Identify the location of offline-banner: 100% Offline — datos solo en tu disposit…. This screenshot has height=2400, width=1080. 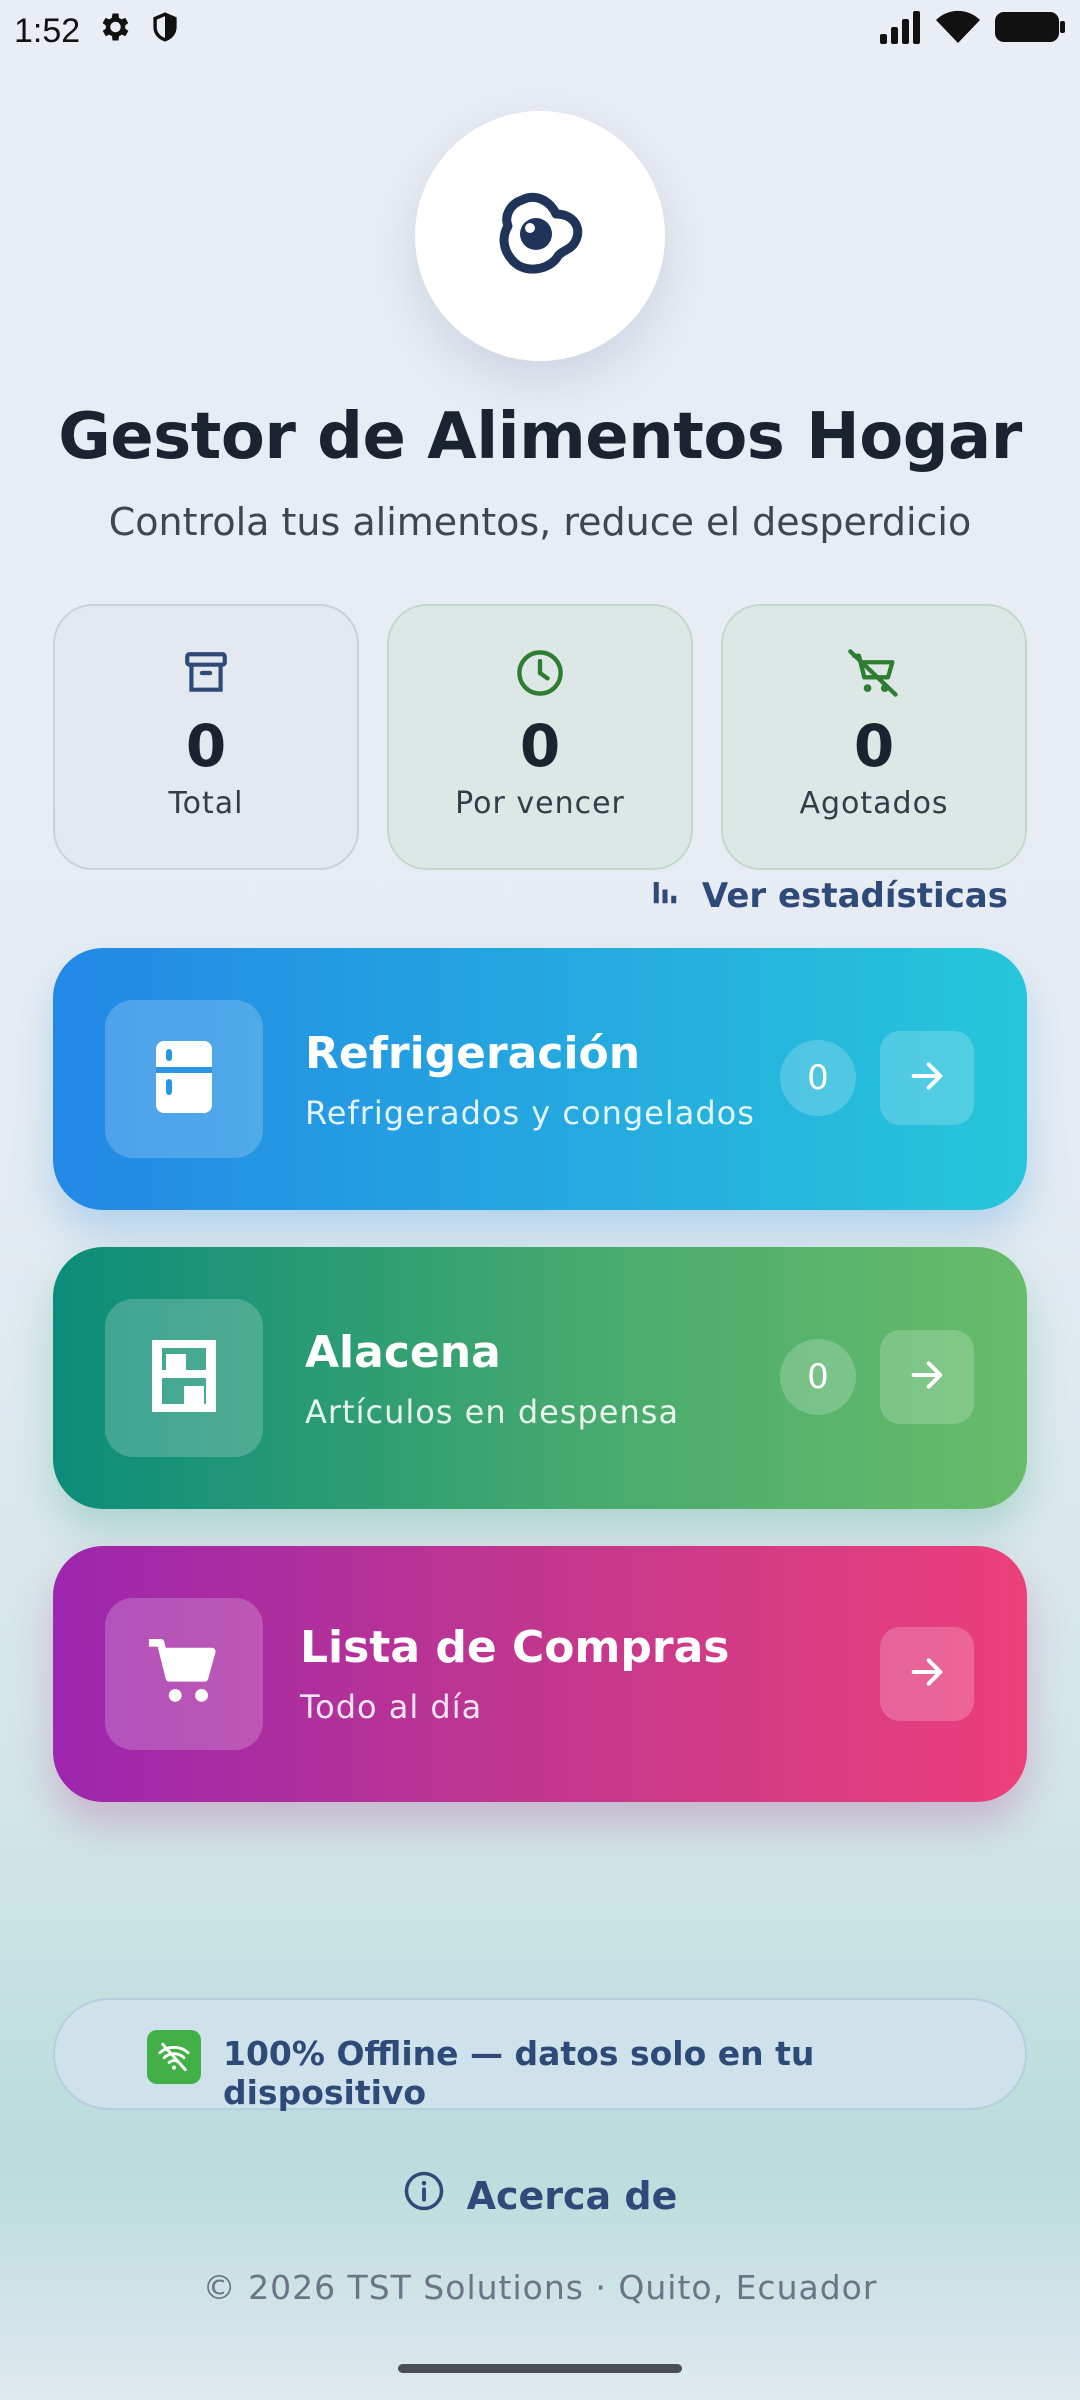
(540, 2055).